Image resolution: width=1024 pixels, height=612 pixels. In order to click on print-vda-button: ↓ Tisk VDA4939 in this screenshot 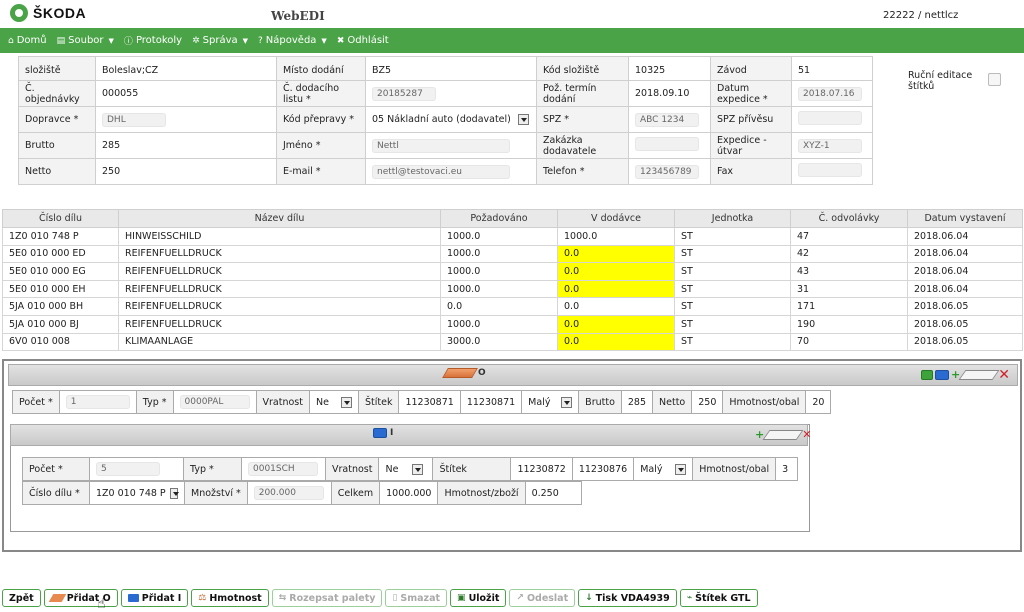, I will do `click(627, 598)`.